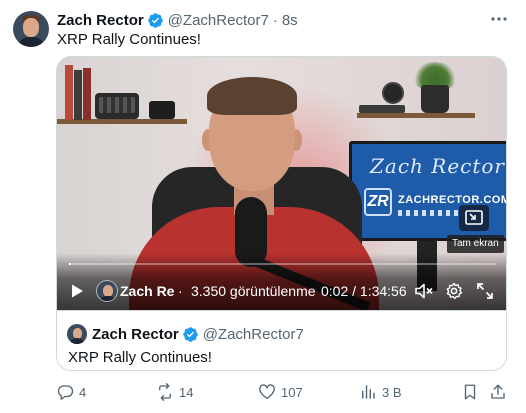 This screenshot has height=413, width=526. I want to click on bookmark-icon, so click(470, 392).